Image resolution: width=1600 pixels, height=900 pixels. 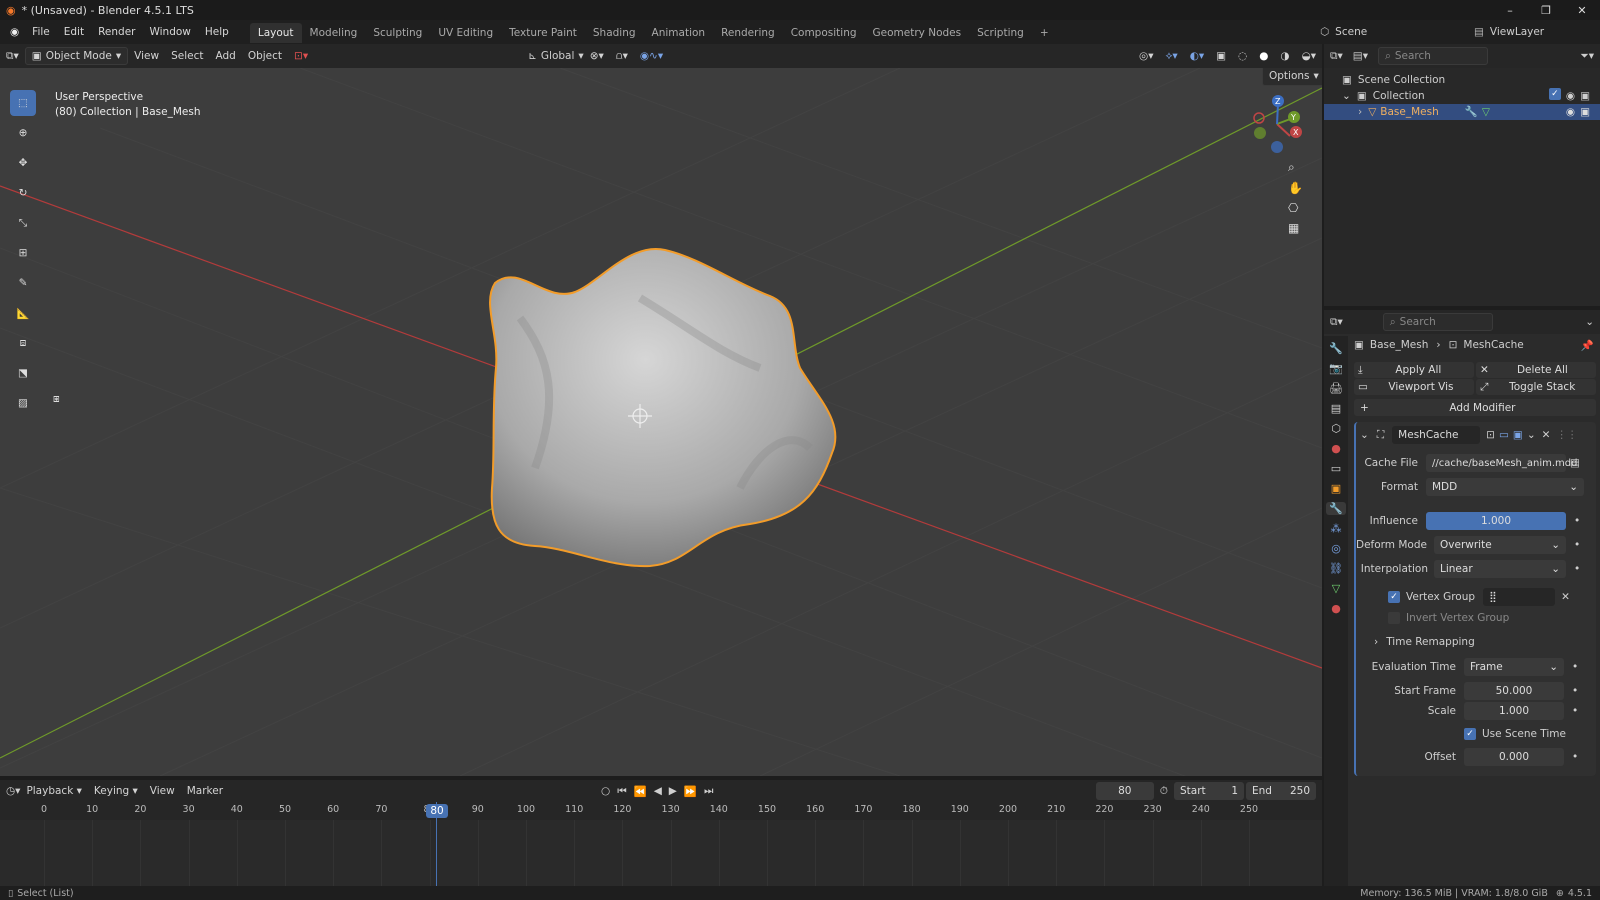 What do you see at coordinates (1197, 56) in the screenshot?
I see `overlay-icon: ◐▾` at bounding box center [1197, 56].